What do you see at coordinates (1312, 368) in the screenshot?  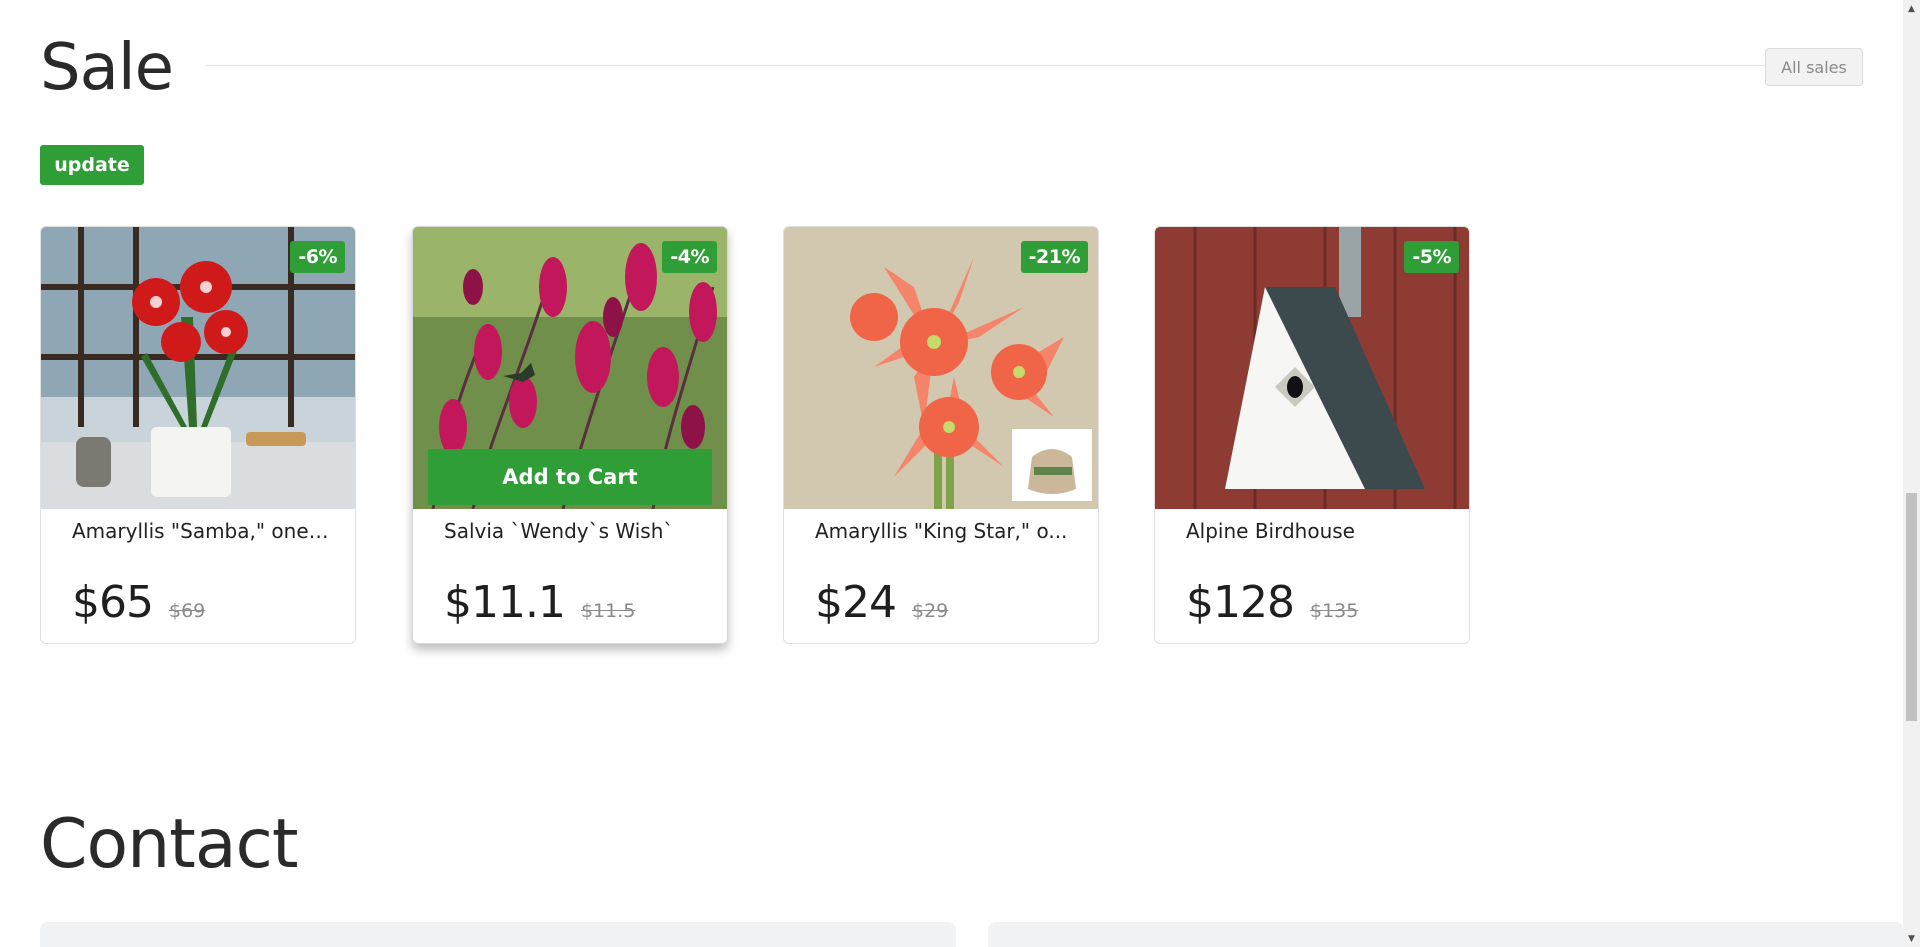 I see `product-image: -5%` at bounding box center [1312, 368].